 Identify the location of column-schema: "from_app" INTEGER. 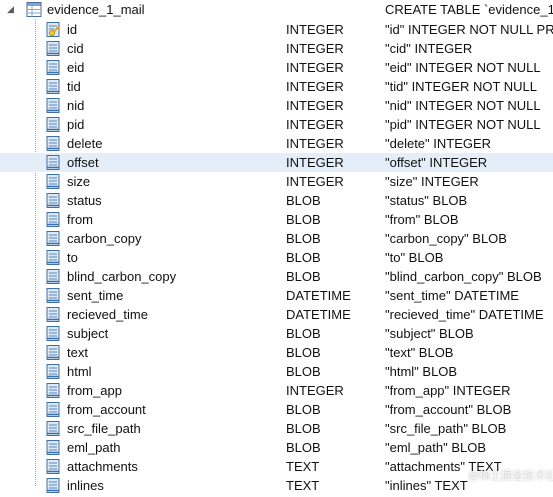
(448, 390).